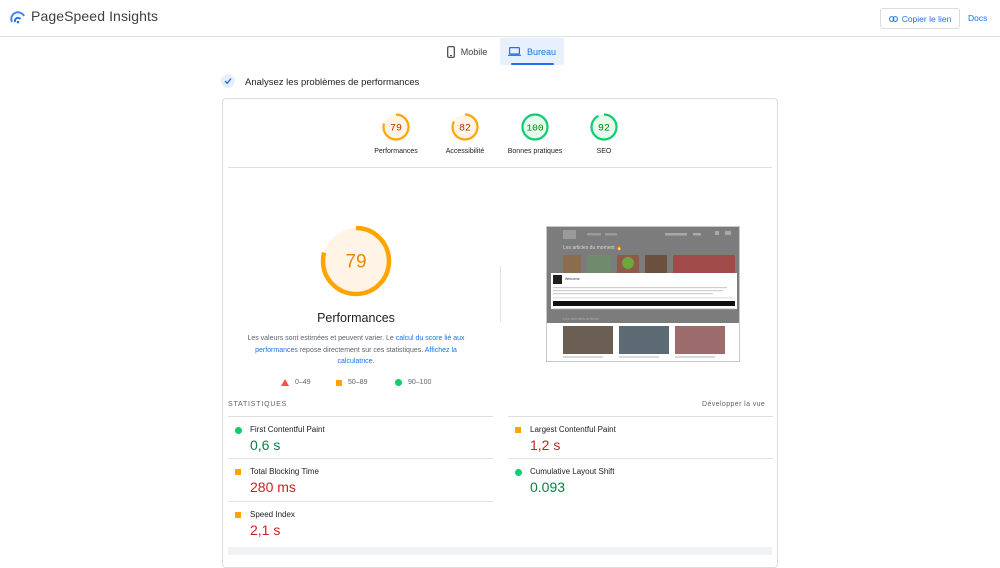  What do you see at coordinates (360, 437) in the screenshot?
I see `metric-first-contentful-paint: First Contentful Paint 0,6 s` at bounding box center [360, 437].